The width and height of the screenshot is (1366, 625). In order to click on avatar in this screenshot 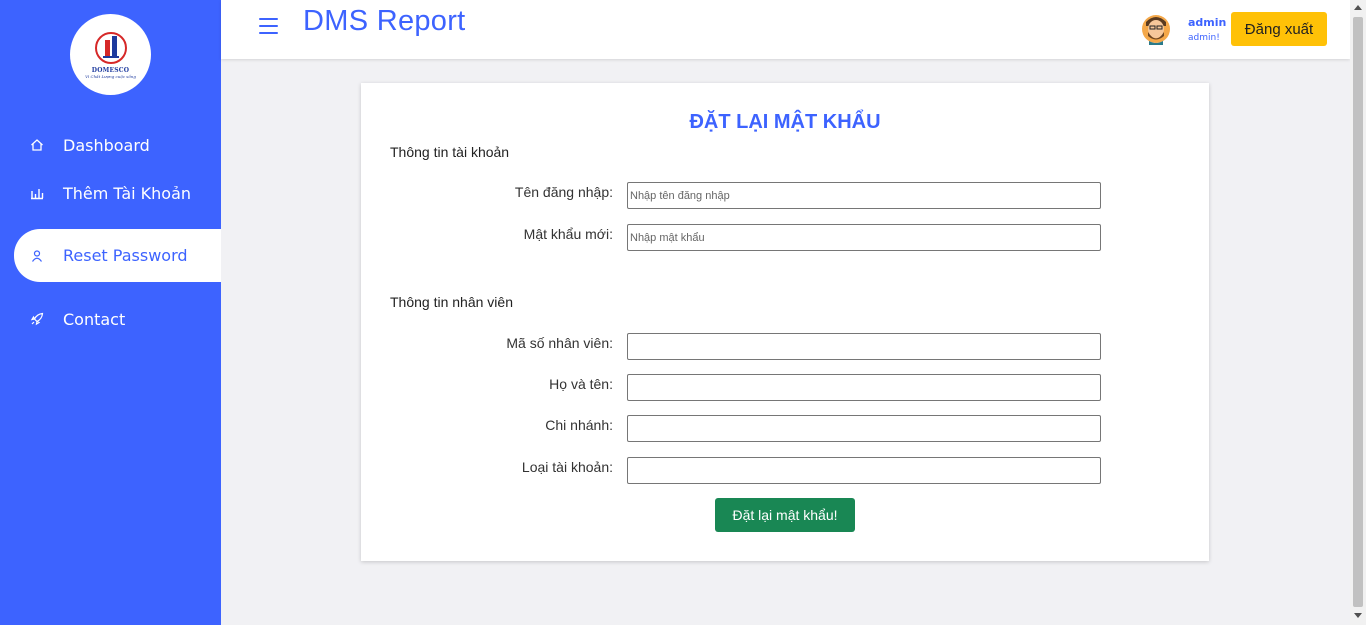, I will do `click(1156, 28)`.